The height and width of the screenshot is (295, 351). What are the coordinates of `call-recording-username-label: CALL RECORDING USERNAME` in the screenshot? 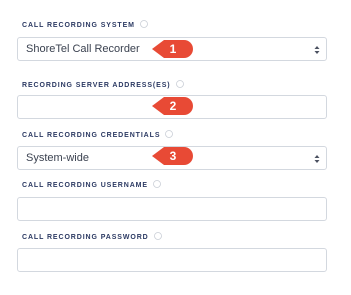 It's located at (91, 186).